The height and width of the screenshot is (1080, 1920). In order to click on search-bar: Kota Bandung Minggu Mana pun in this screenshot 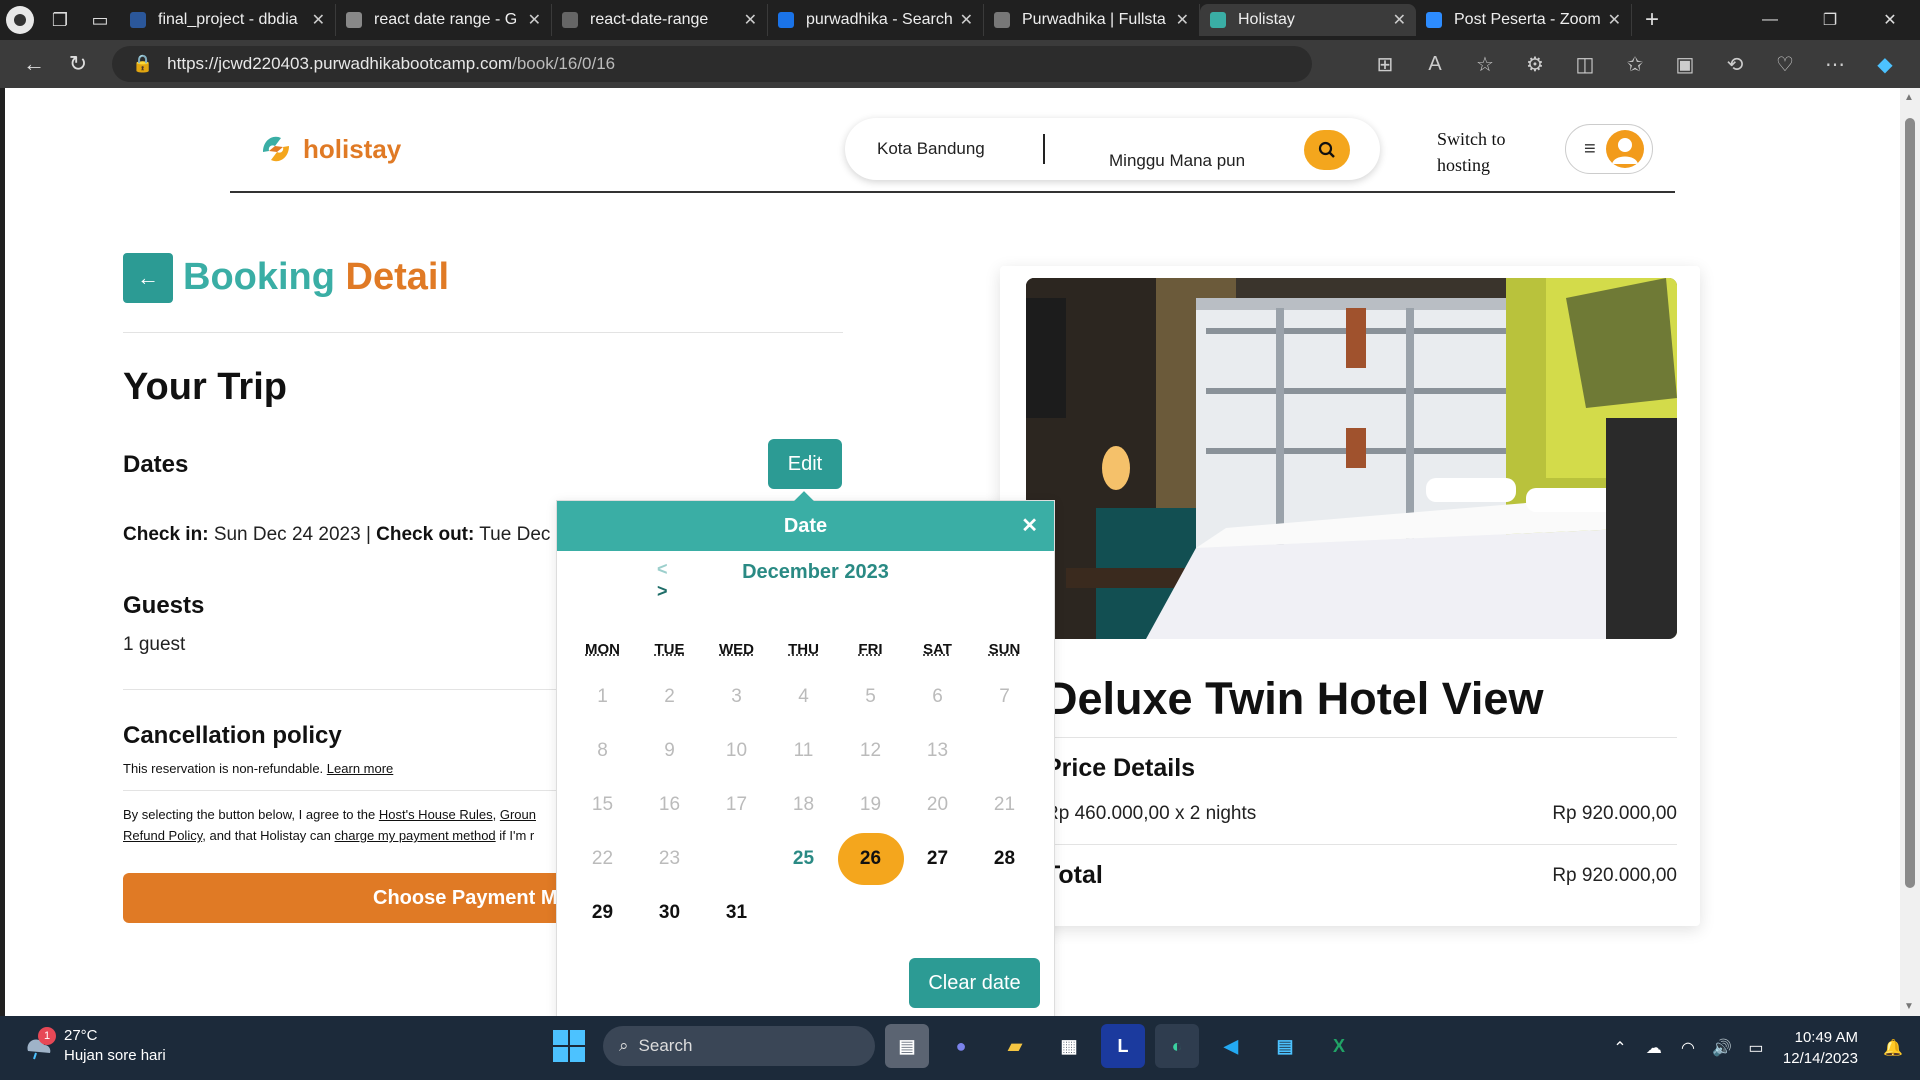, I will do `click(1112, 149)`.